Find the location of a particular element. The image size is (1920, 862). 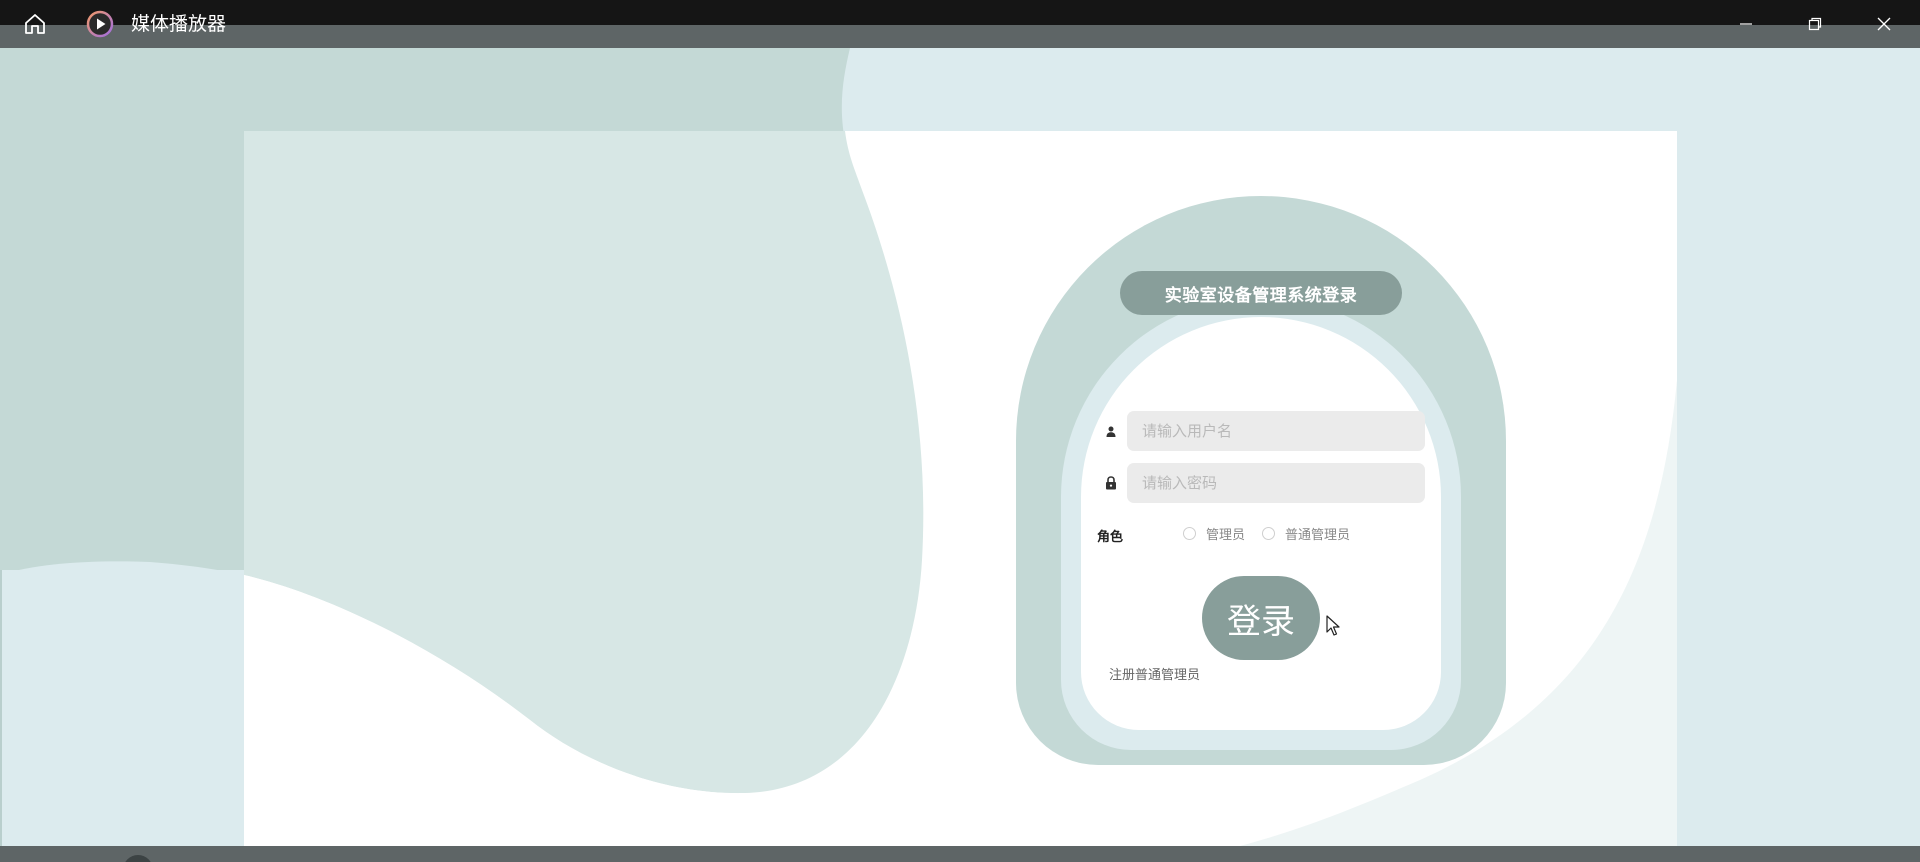

close-button is located at coordinates (1884, 24).